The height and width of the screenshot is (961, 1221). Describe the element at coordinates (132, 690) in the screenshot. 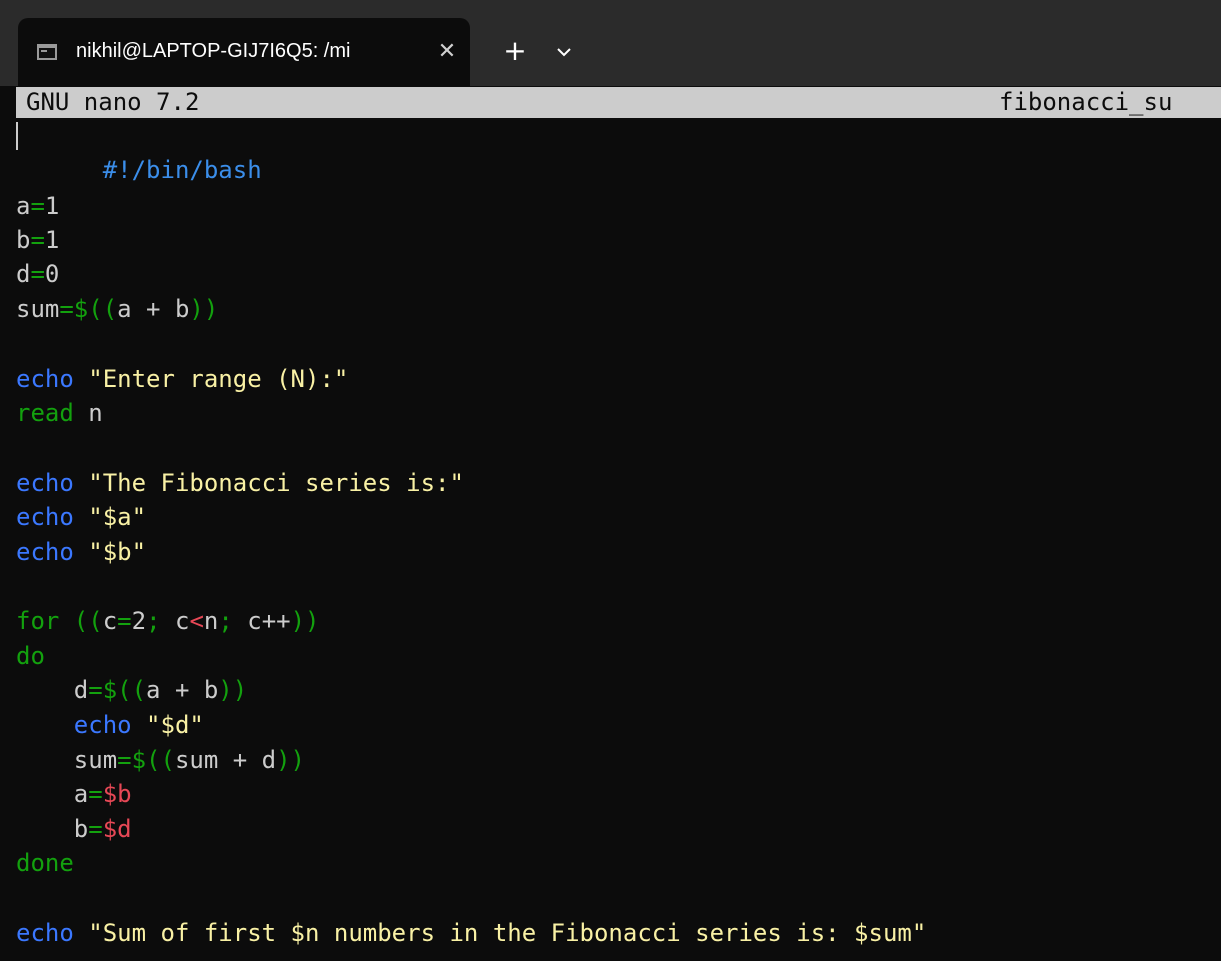

I see `code-line: d=$((a + b))` at that location.